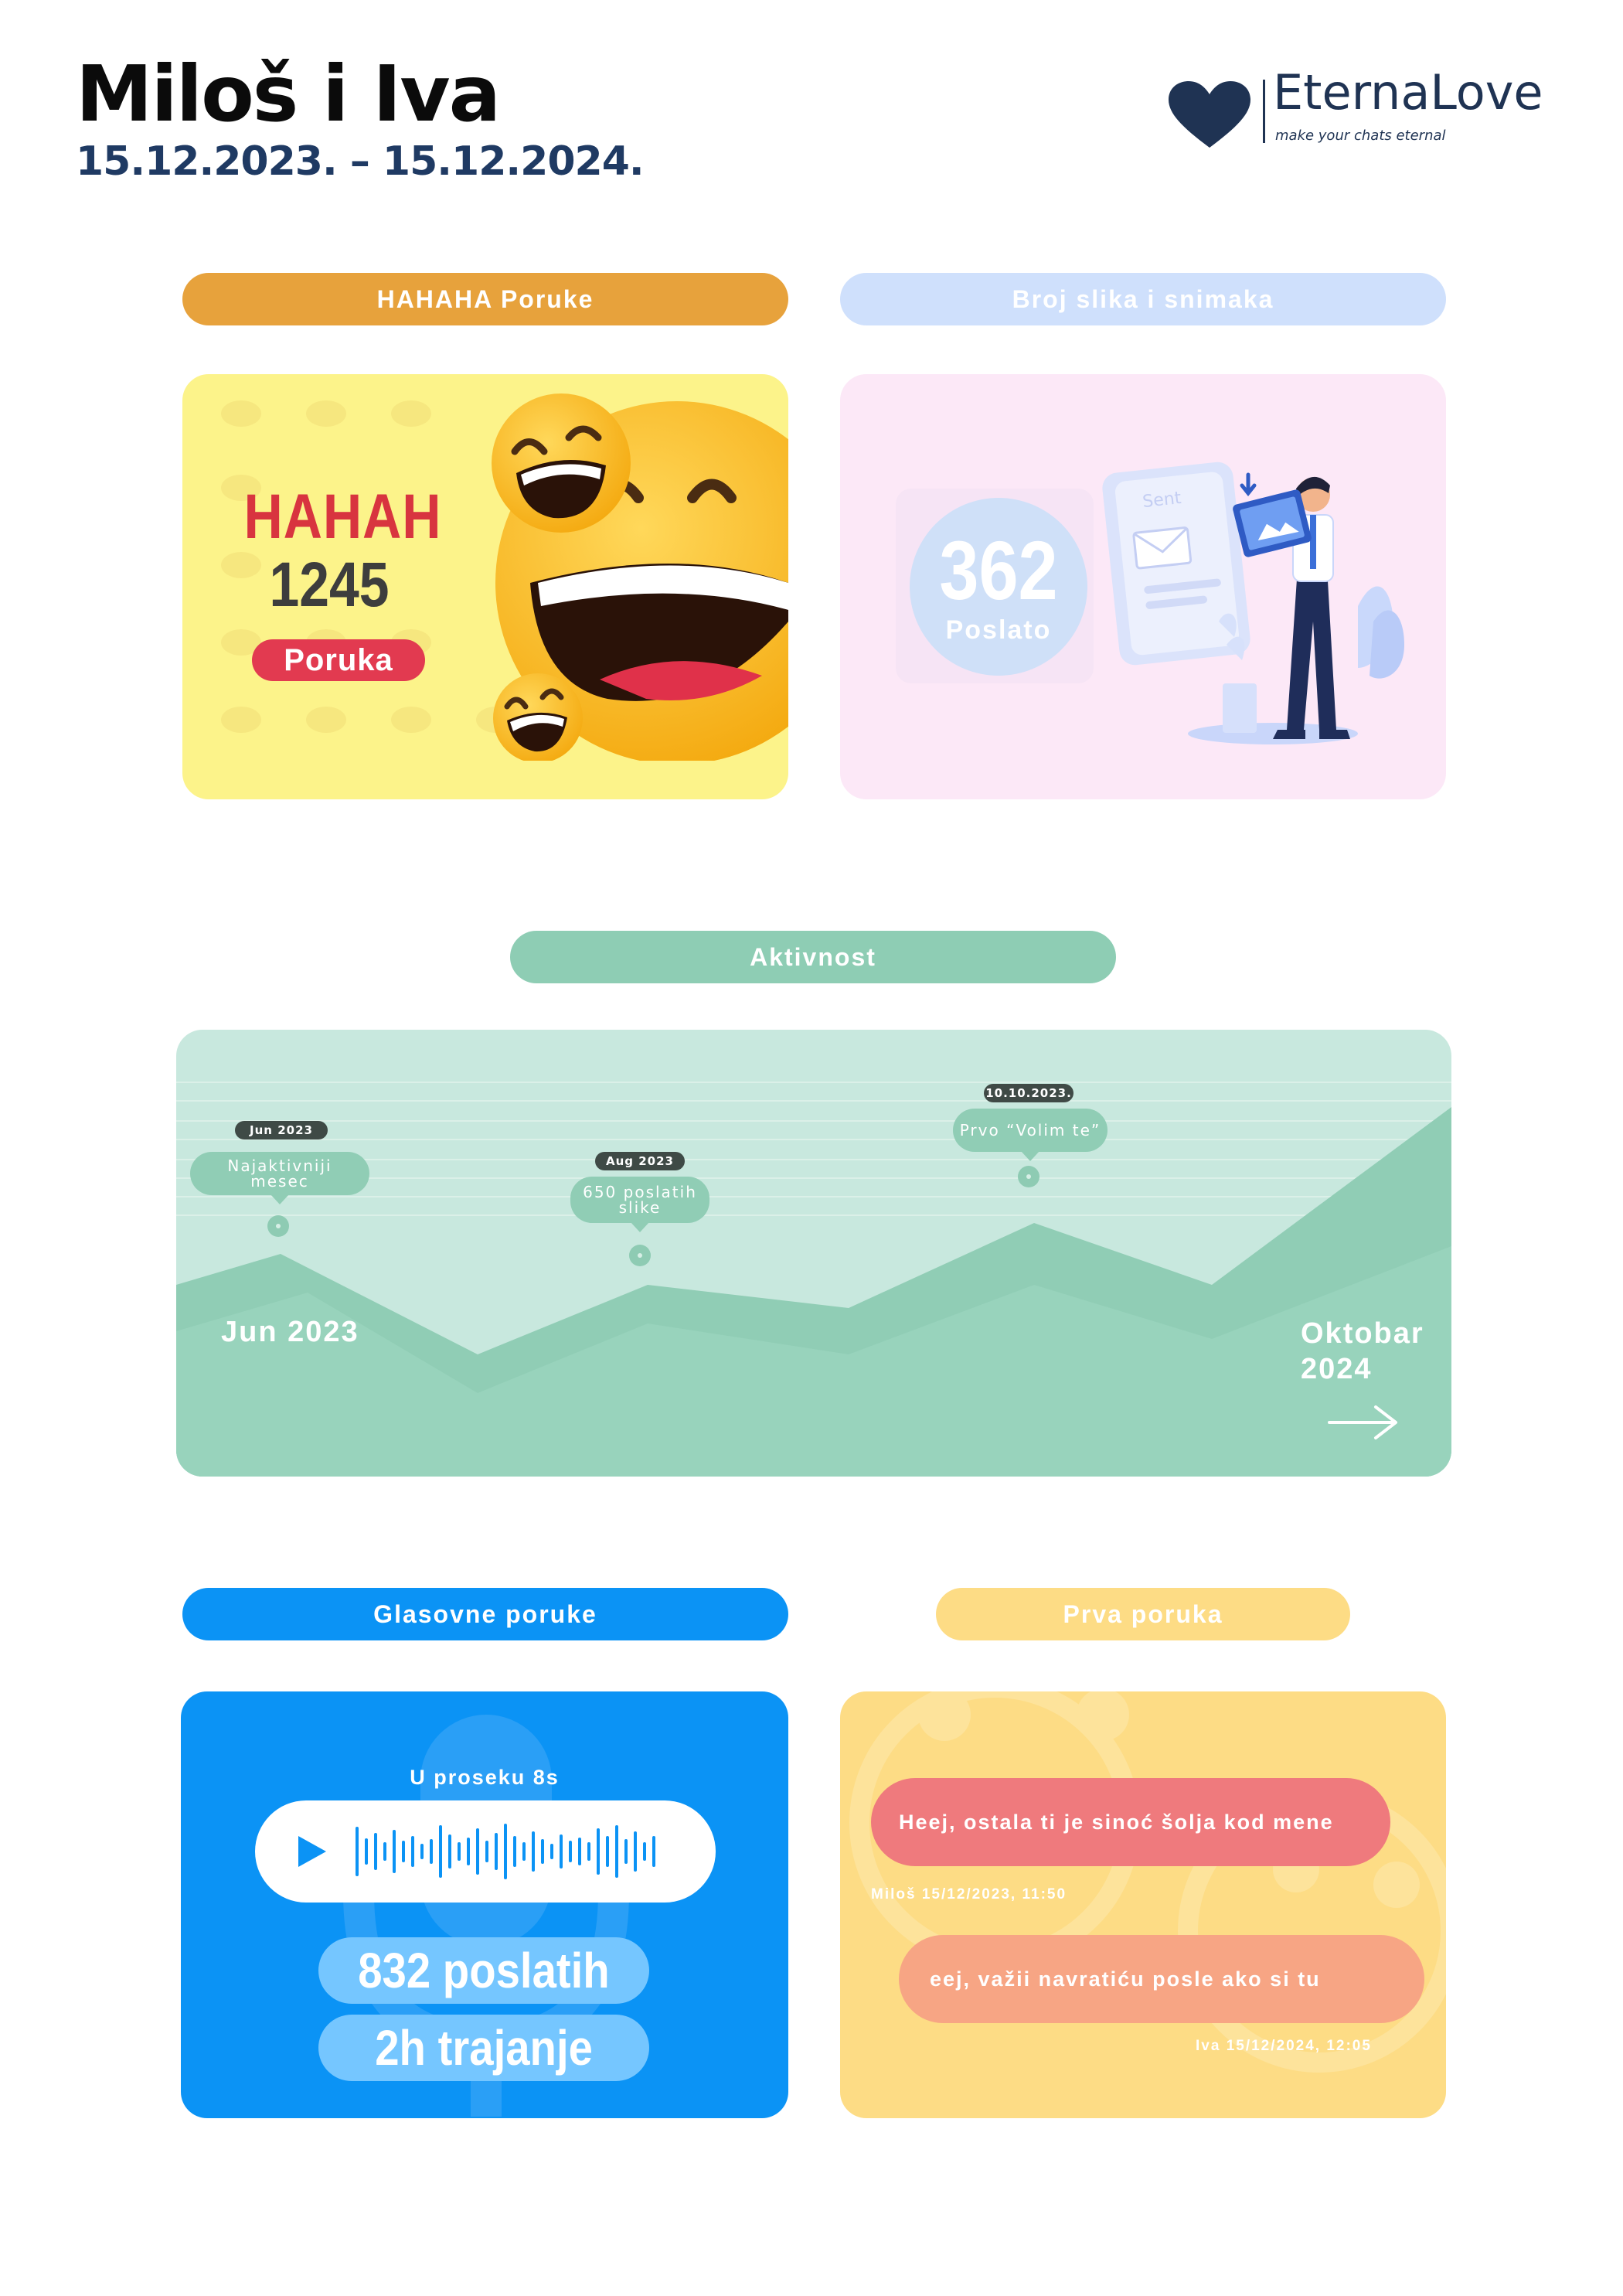 This screenshot has width=1623, height=2296. Describe the element at coordinates (998, 630) in the screenshot. I see `media-count-label: Poslato` at that location.